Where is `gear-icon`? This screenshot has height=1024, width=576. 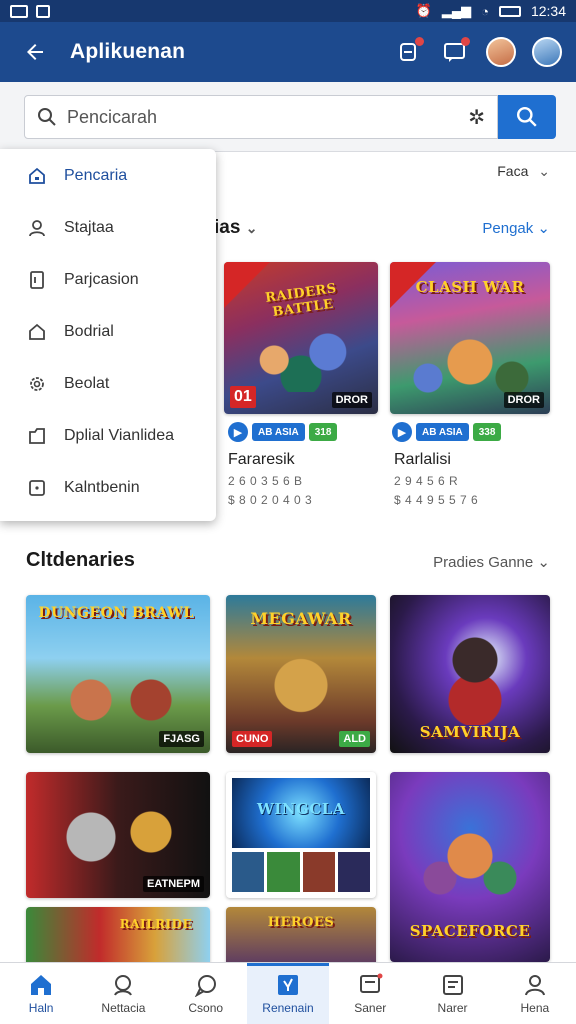
gear-icon is located at coordinates (37, 384).